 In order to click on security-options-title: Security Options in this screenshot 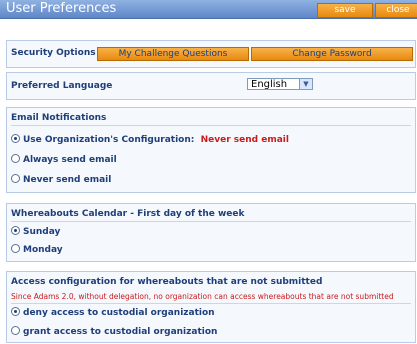, I will do `click(53, 53)`.